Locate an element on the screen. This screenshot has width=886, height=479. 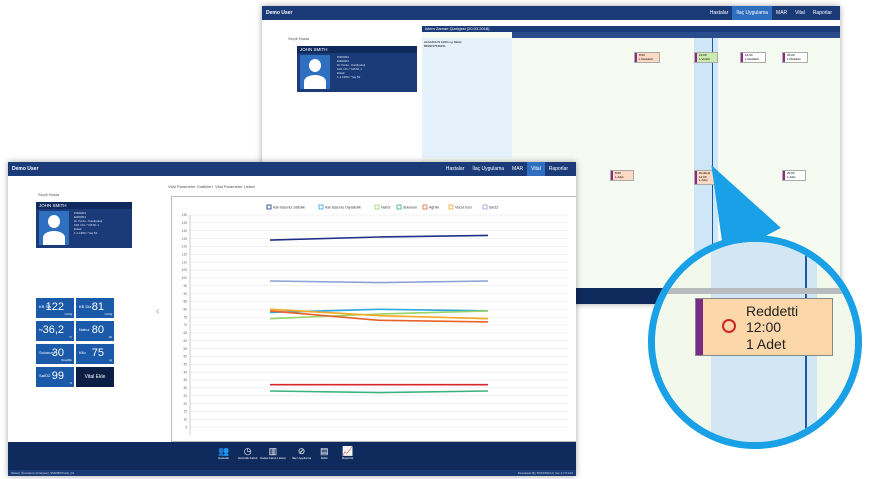
y-tick-label: 120 is located at coordinates (185, 247).